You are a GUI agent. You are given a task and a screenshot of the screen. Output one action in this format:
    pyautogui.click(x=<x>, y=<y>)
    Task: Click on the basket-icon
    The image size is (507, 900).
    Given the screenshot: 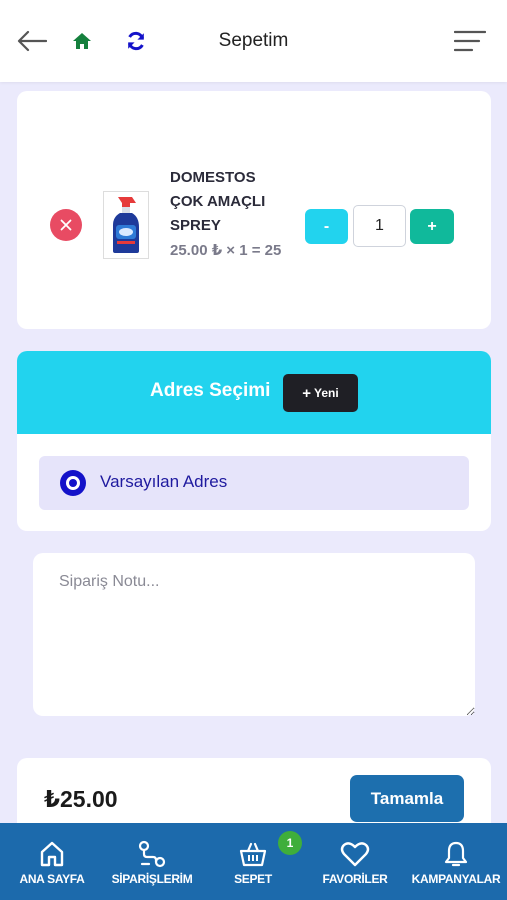 What is the action you would take?
    pyautogui.click(x=253, y=854)
    